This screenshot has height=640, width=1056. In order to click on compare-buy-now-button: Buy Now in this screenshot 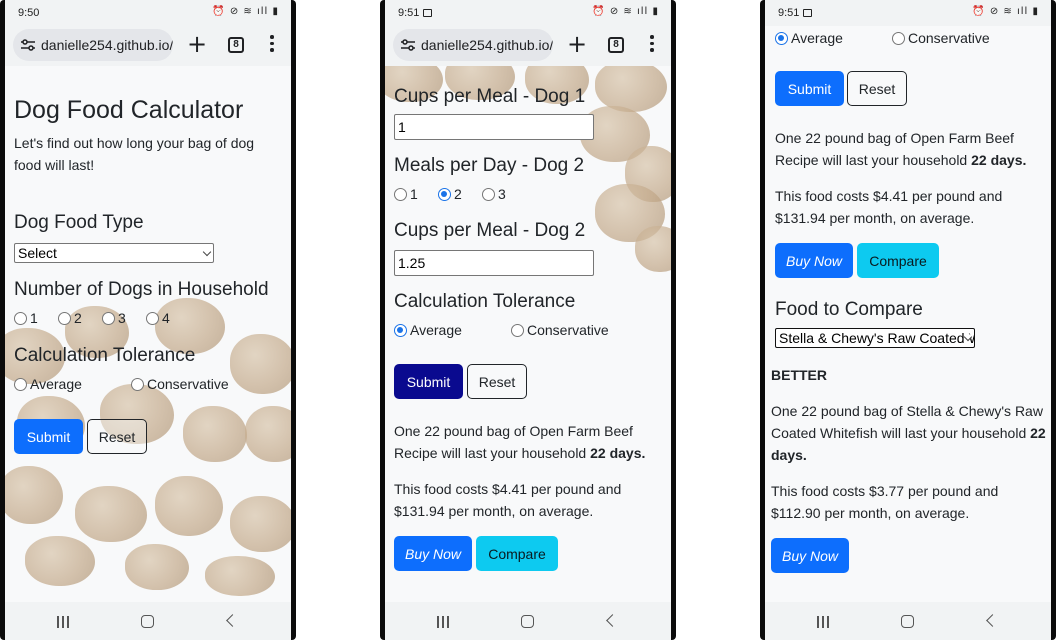, I will do `click(810, 555)`.